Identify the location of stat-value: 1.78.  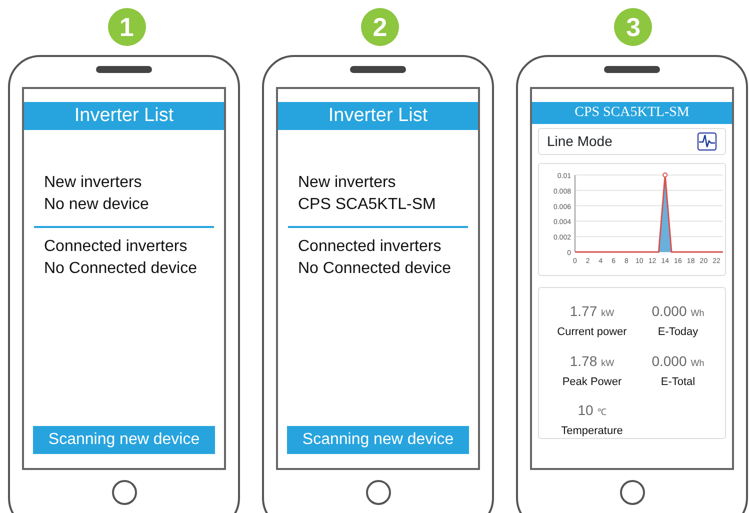
(584, 360).